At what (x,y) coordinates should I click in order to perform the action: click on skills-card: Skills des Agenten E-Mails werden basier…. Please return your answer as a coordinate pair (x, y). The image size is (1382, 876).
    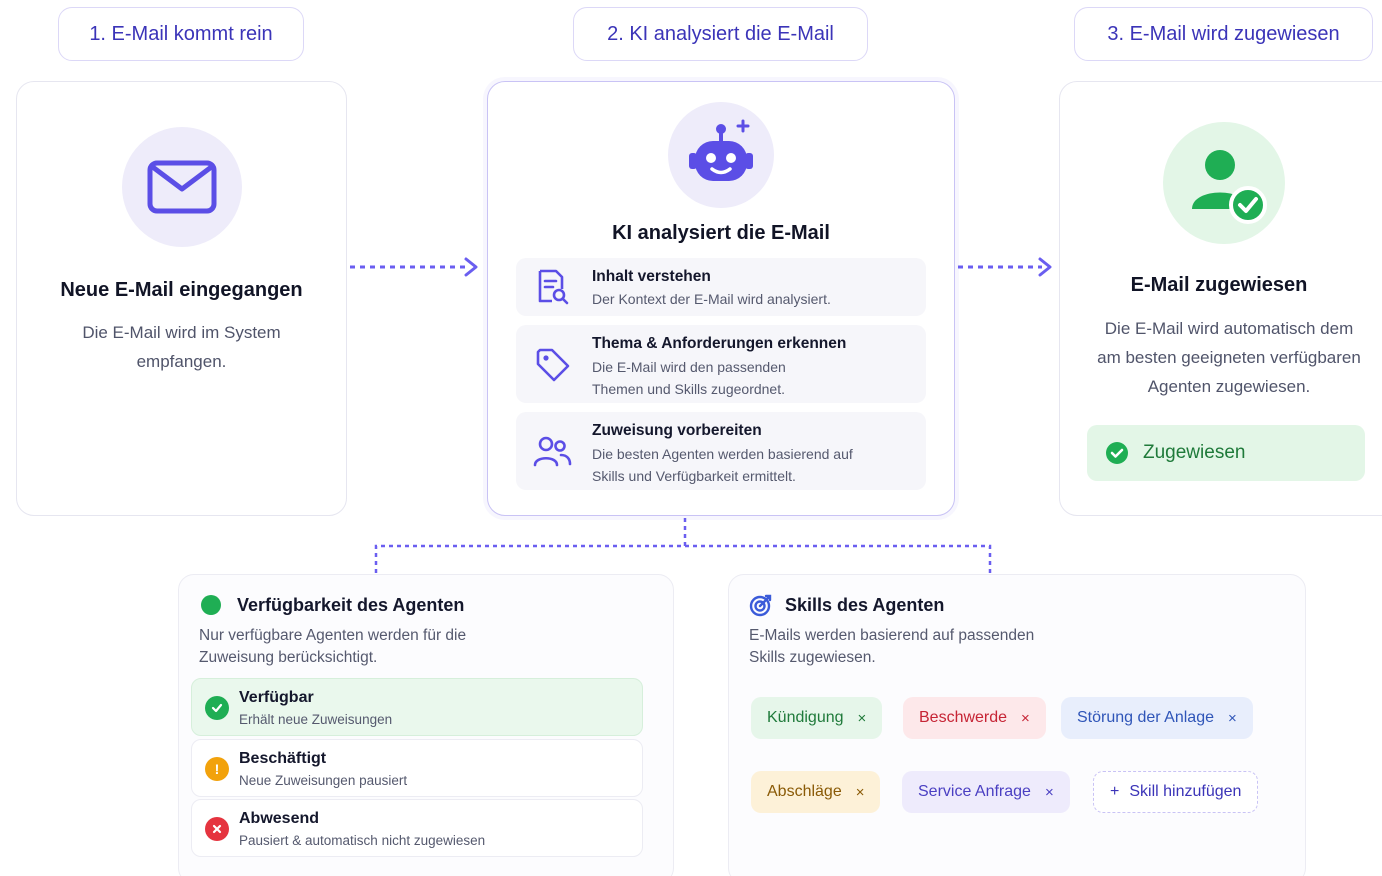
    Looking at the image, I should click on (1017, 725).